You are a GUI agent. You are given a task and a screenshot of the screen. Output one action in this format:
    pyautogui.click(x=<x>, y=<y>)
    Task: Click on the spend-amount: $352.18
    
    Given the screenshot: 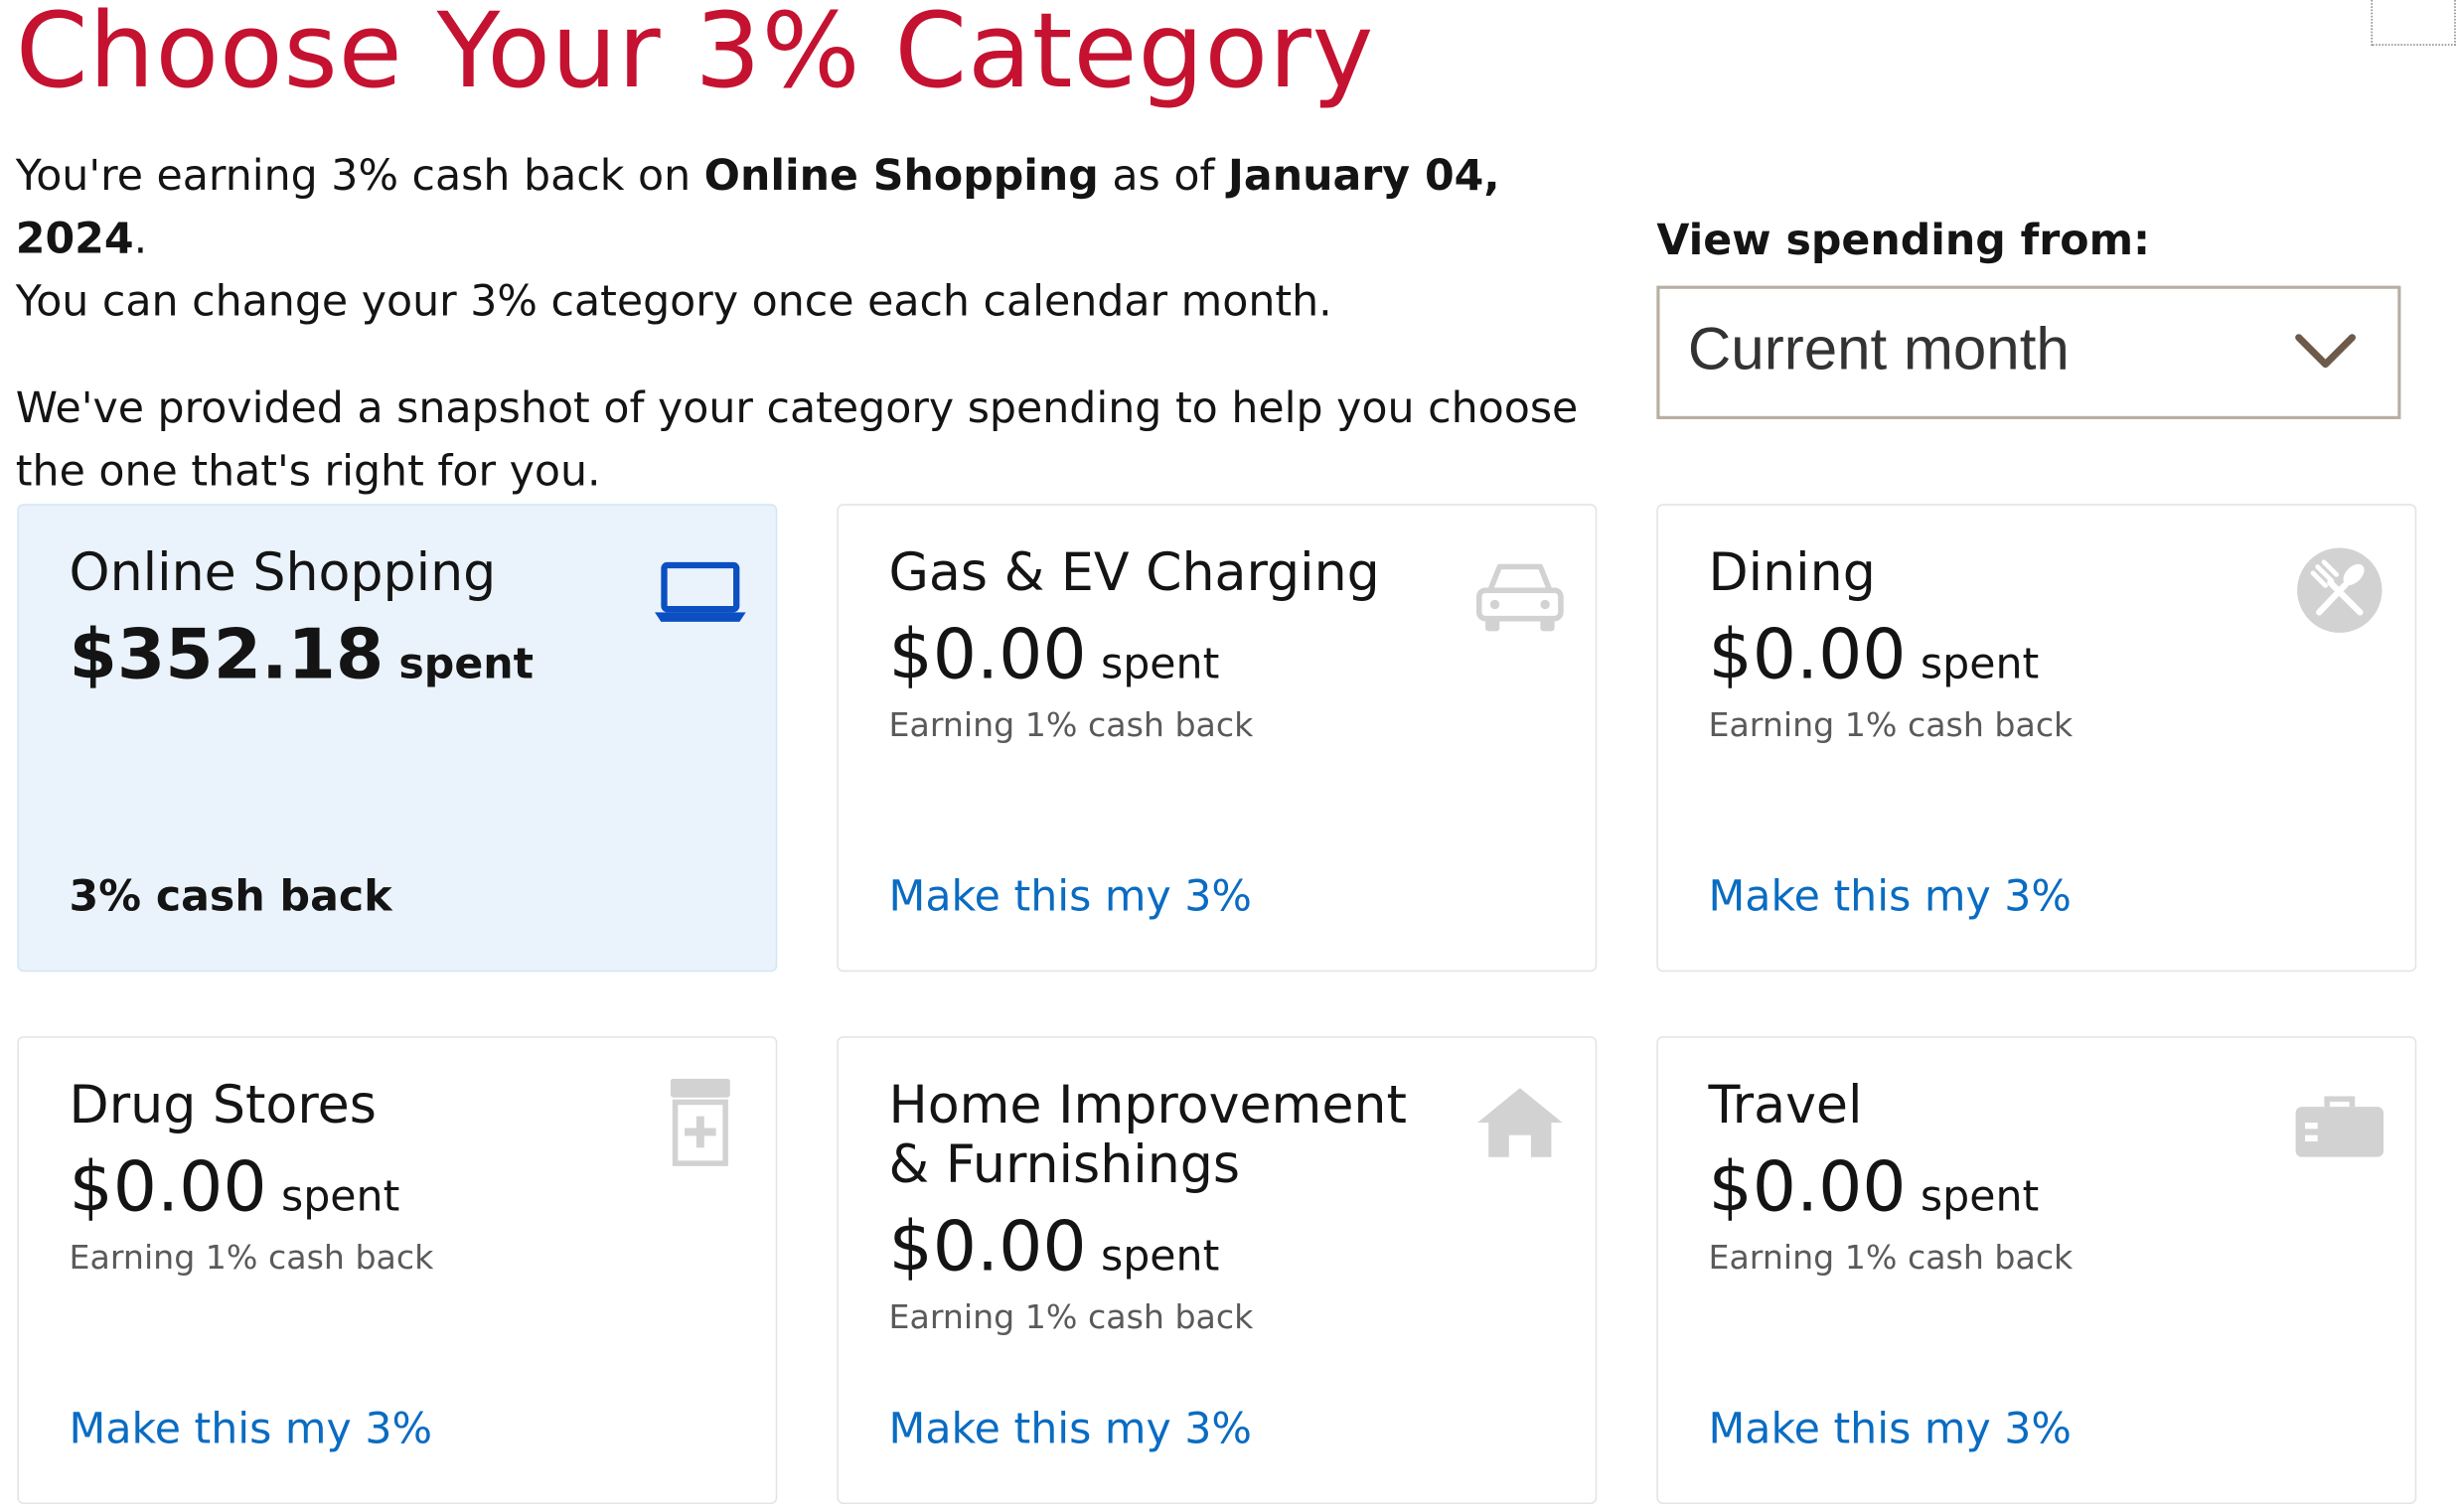 What is the action you would take?
    pyautogui.click(x=227, y=655)
    